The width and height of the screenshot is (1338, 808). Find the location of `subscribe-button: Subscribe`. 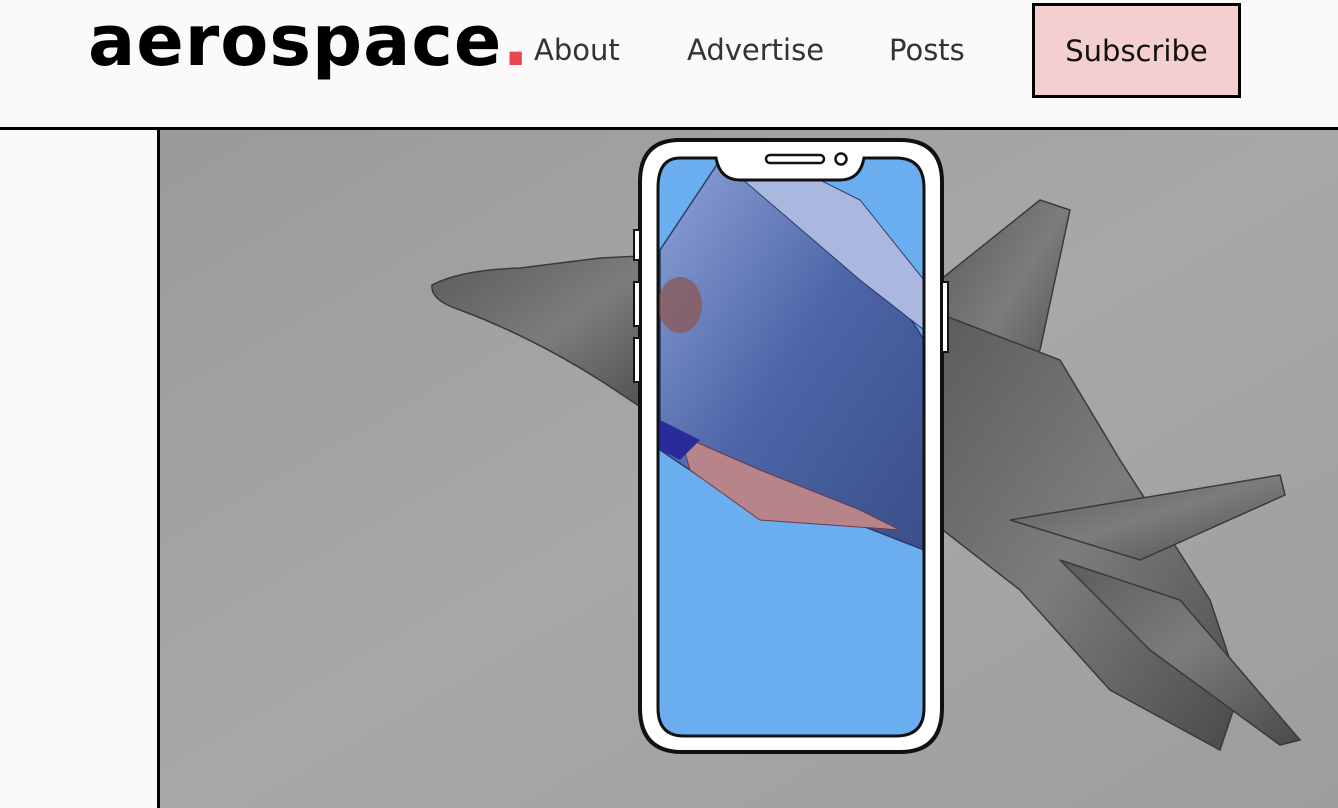

subscribe-button: Subscribe is located at coordinates (1136, 50).